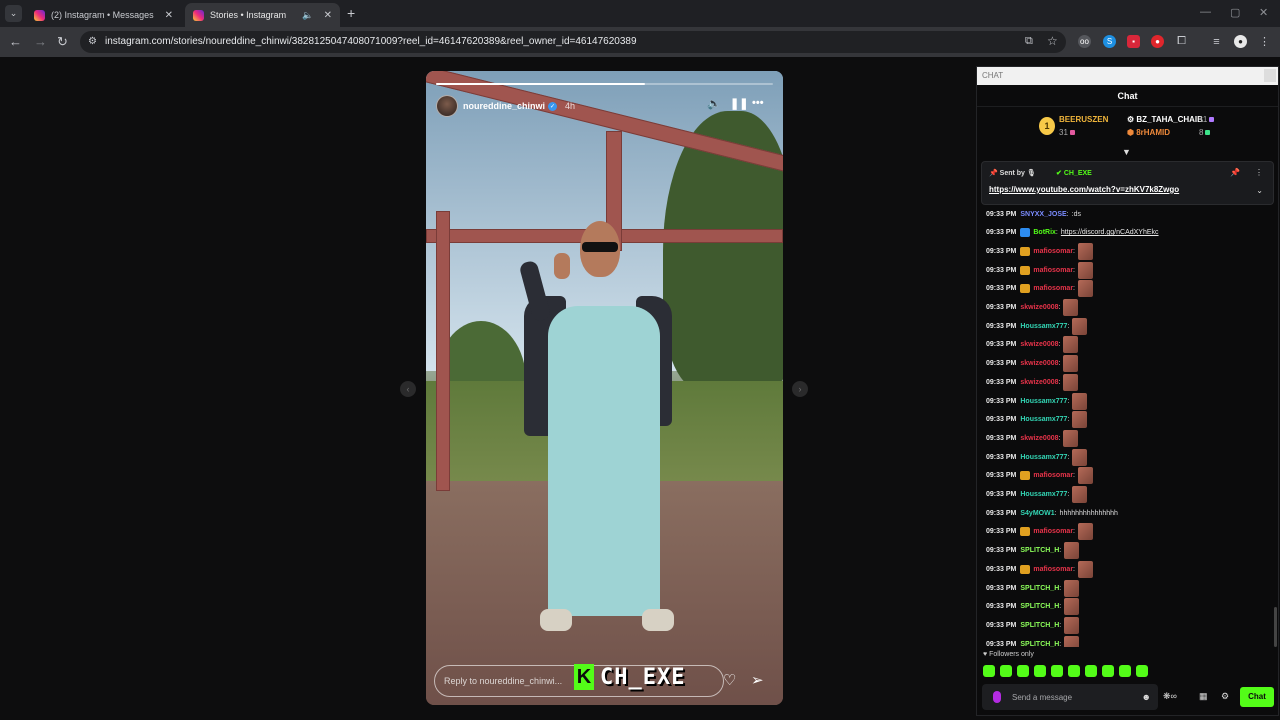 The height and width of the screenshot is (720, 1280). Describe the element at coordinates (1110, 232) in the screenshot. I see `message-link: https://discord.gg/nCAdXYhEkc` at that location.